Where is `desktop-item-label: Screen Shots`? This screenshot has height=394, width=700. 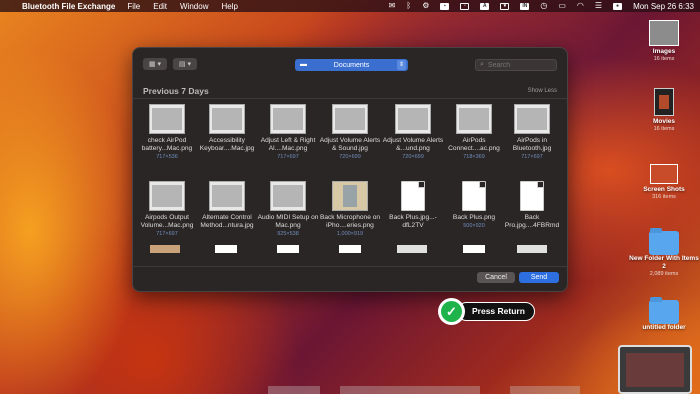
desktop-item-label: Screen Shots is located at coordinates (664, 189).